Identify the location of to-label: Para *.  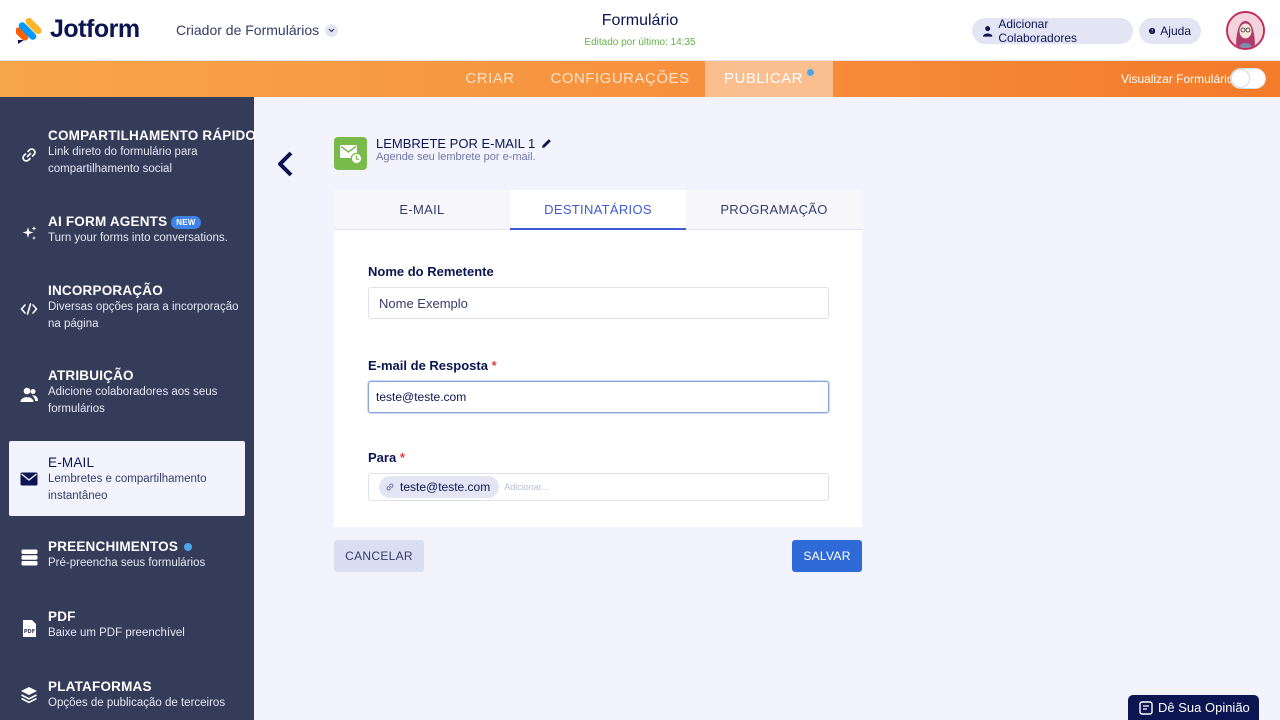
(386, 457).